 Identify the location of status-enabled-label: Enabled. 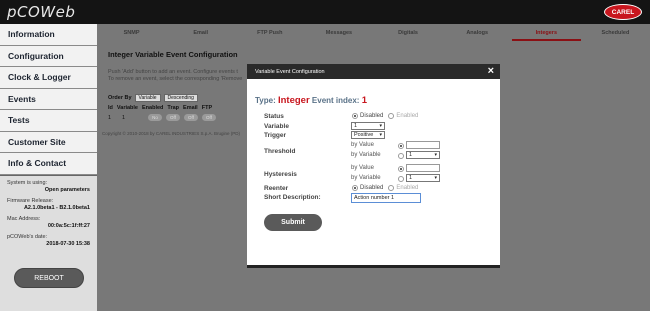
(407, 116).